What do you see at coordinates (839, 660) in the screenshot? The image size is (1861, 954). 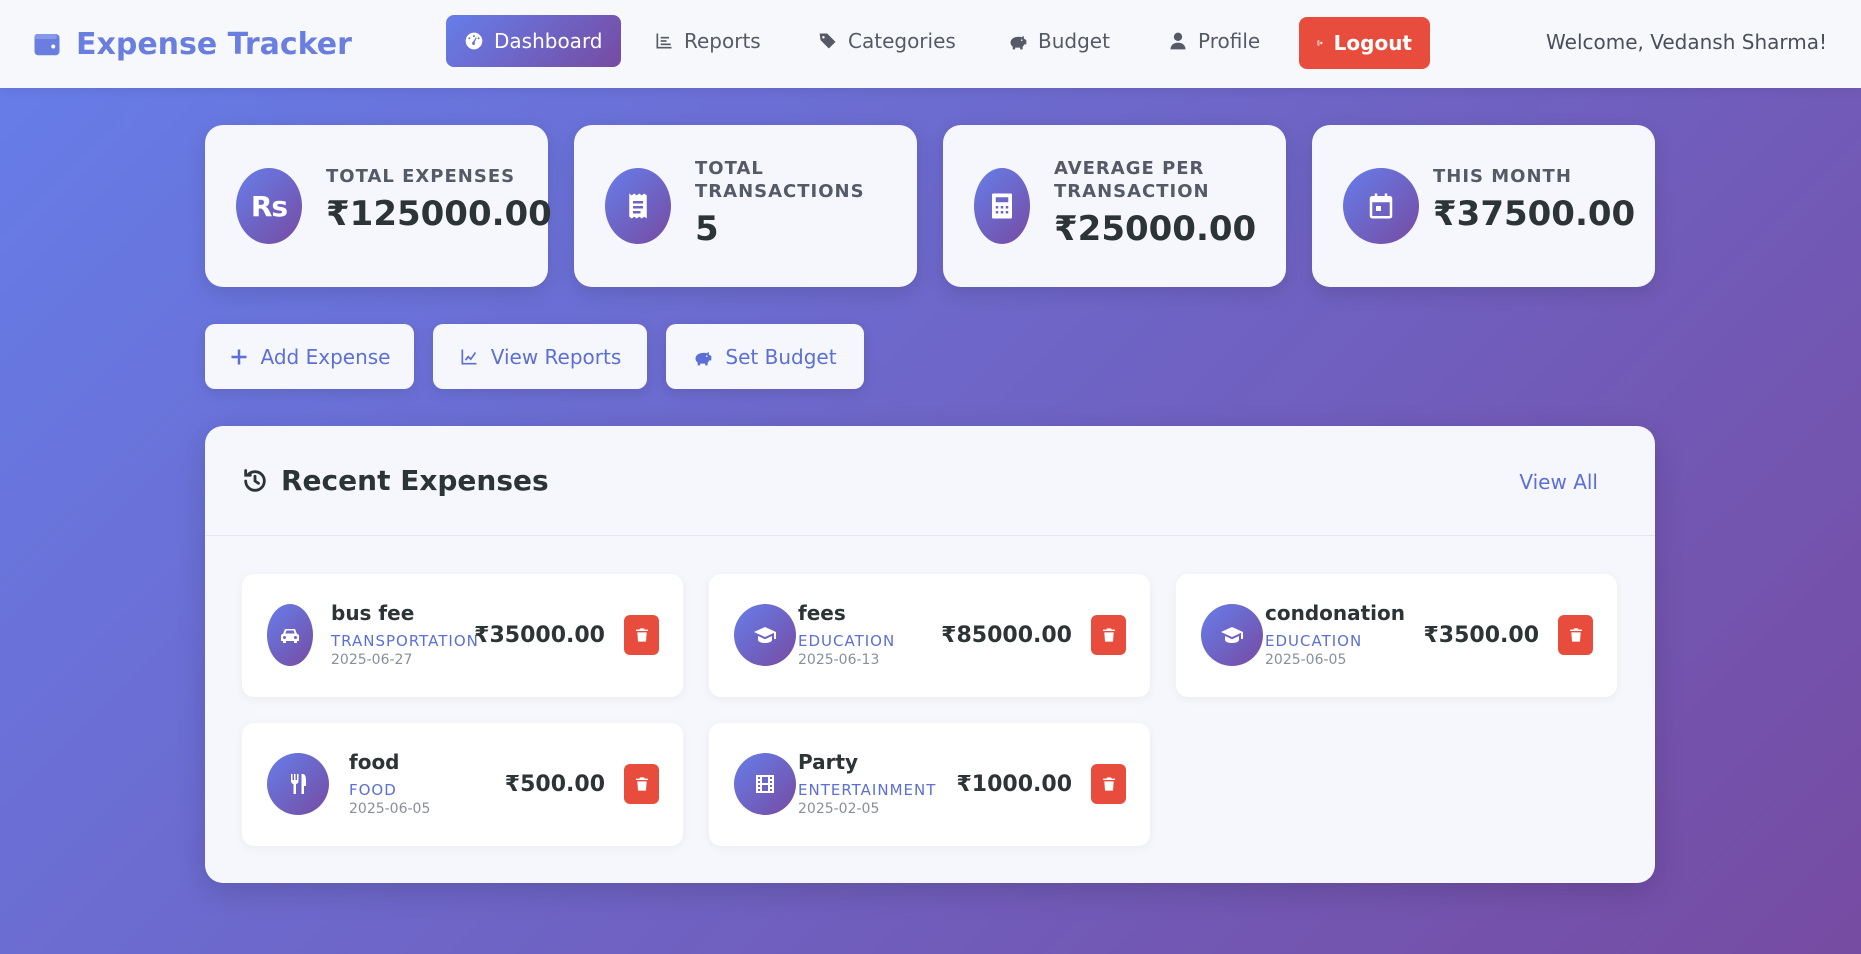 I see `expense-date: 2025-06-13` at bounding box center [839, 660].